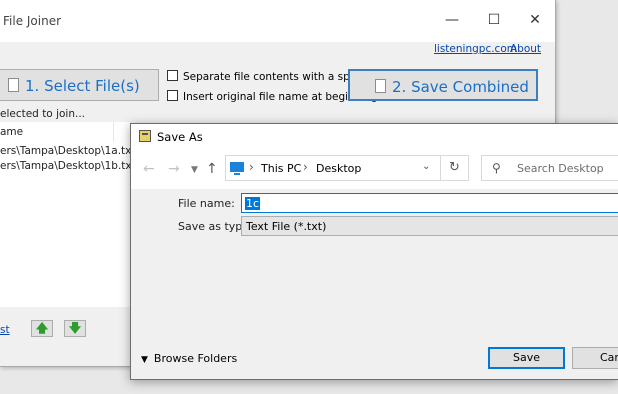 This screenshot has height=394, width=618. What do you see at coordinates (426, 166) in the screenshot?
I see `address-dropdown-icon: ⌄` at bounding box center [426, 166].